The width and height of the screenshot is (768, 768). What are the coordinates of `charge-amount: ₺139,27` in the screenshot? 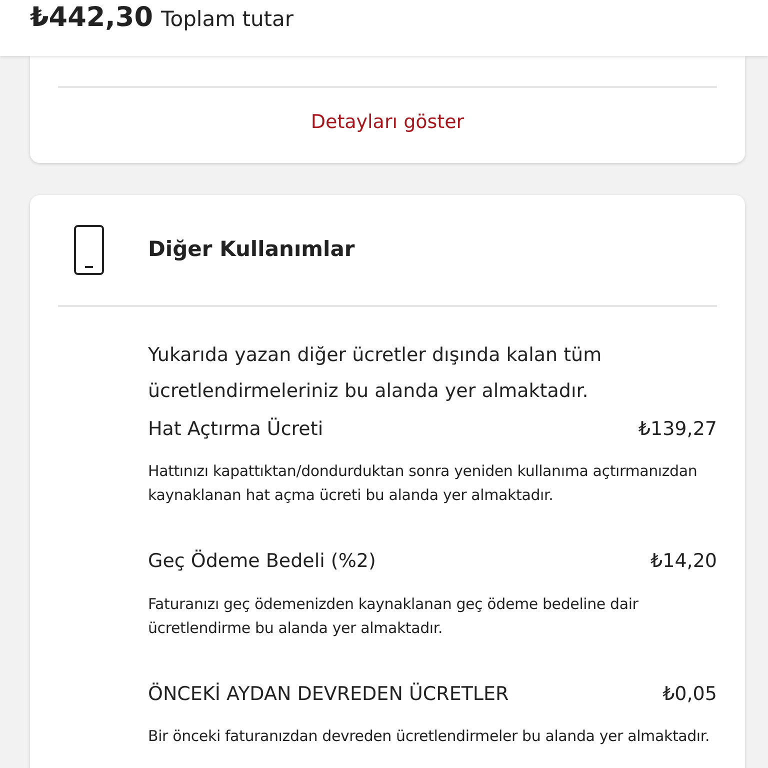 It's located at (677, 429).